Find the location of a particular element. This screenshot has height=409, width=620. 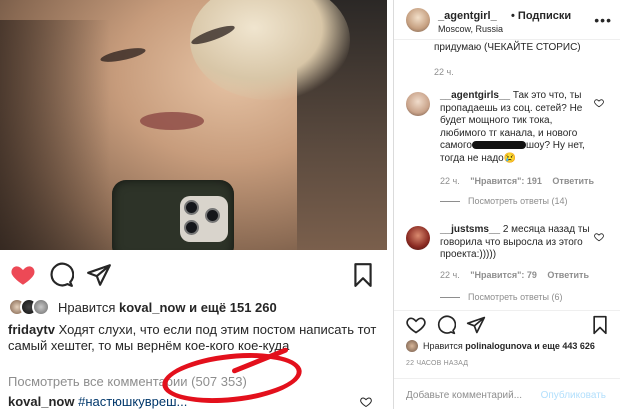

photo-lips is located at coordinates (172, 121).